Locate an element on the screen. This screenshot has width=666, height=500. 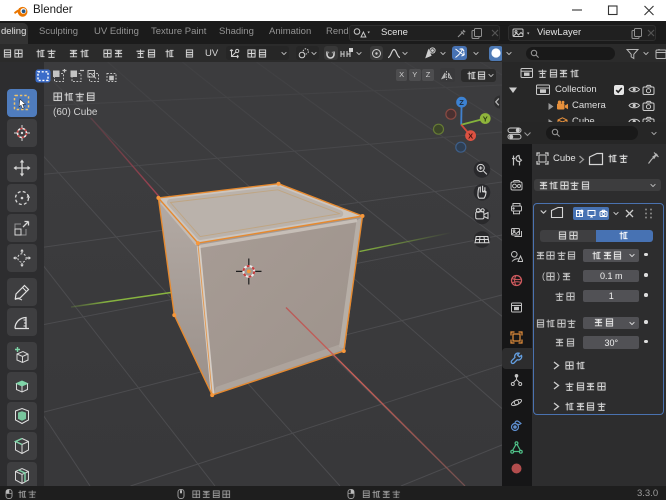
svg-text: Y is located at coordinates (485, 118).